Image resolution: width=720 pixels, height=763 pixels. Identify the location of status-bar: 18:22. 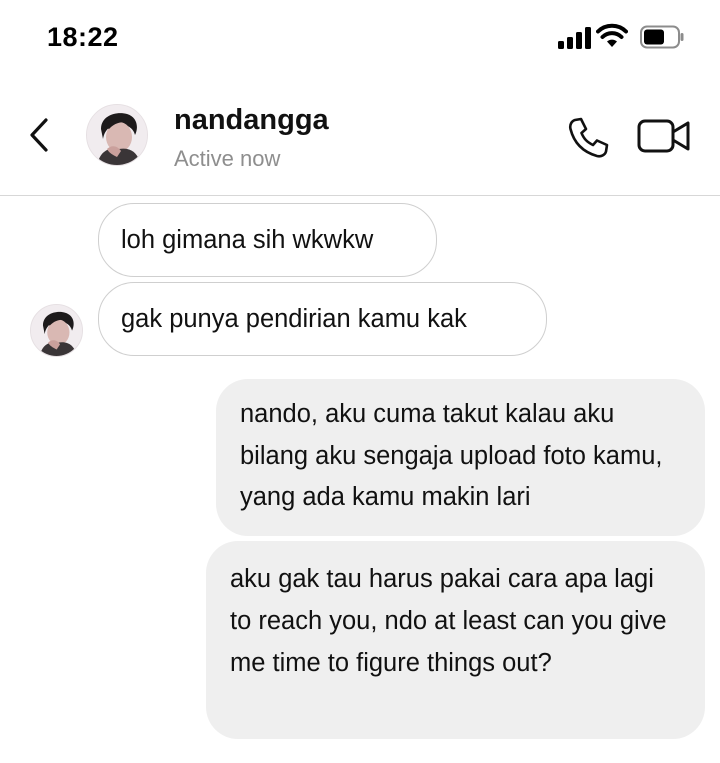
(360, 40).